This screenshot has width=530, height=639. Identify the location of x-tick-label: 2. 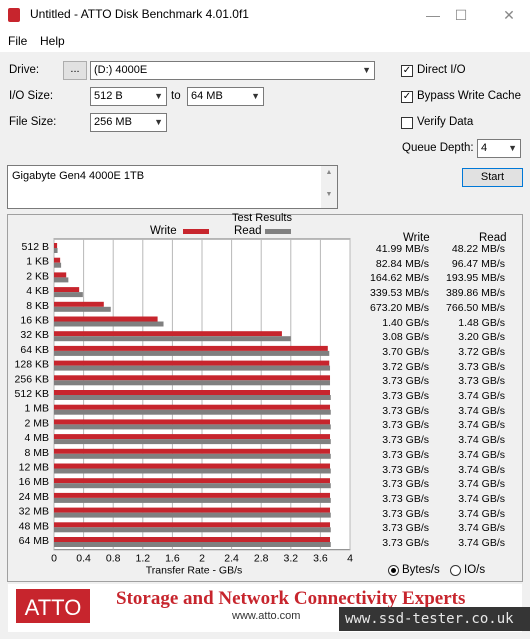
(202, 559).